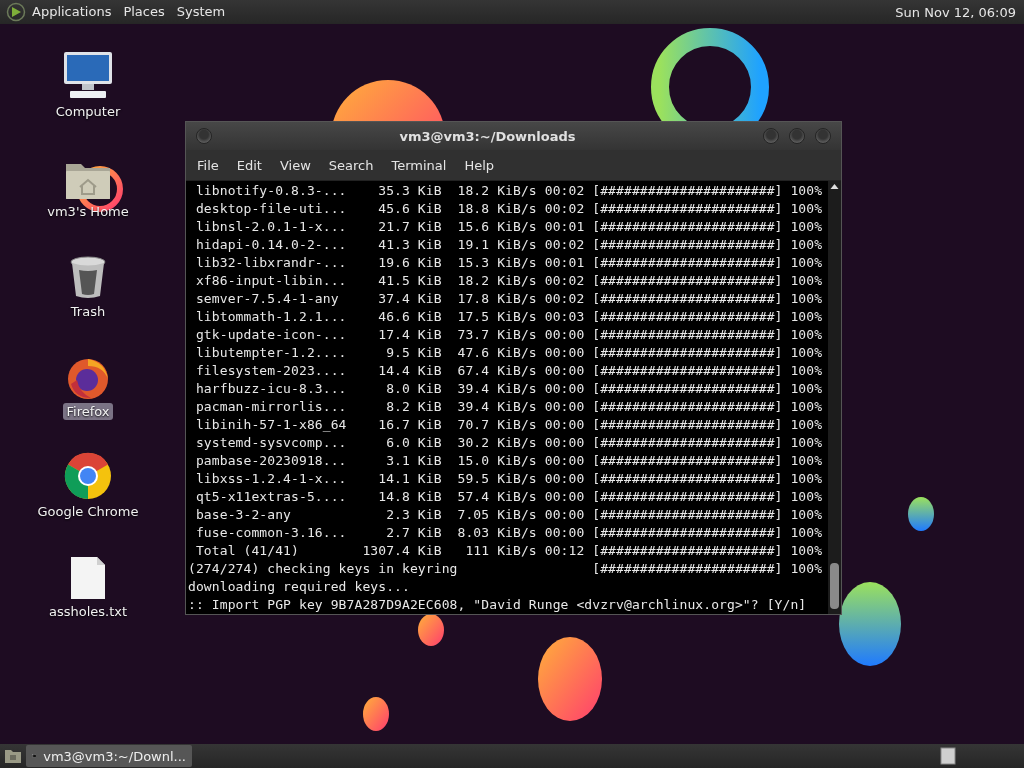 The image size is (1024, 768). I want to click on menu-item: View, so click(295, 165).